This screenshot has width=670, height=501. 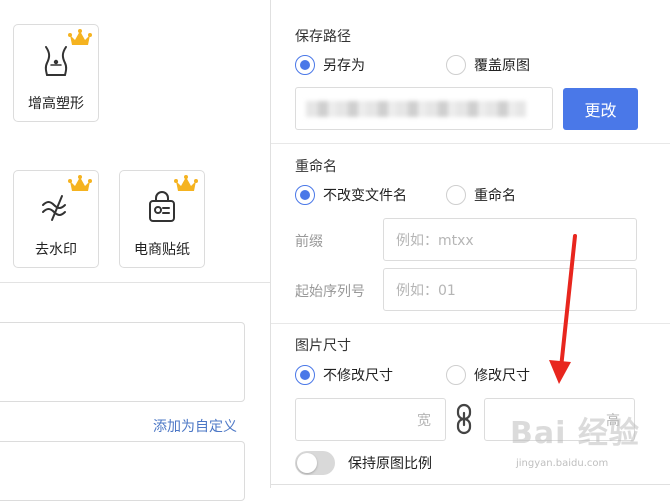 What do you see at coordinates (502, 66) in the screenshot?
I see `radio-label: 覆盖原图` at bounding box center [502, 66].